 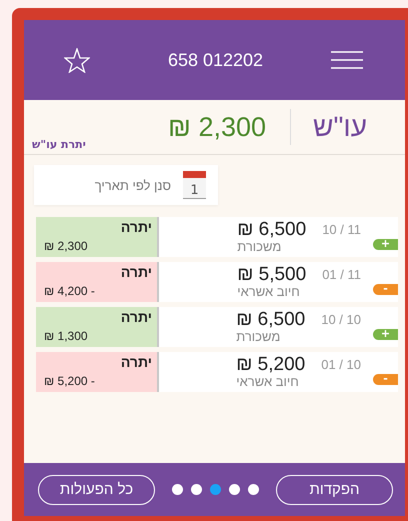 What do you see at coordinates (217, 127) in the screenshot?
I see `balance-amount: ₪ 2,300` at bounding box center [217, 127].